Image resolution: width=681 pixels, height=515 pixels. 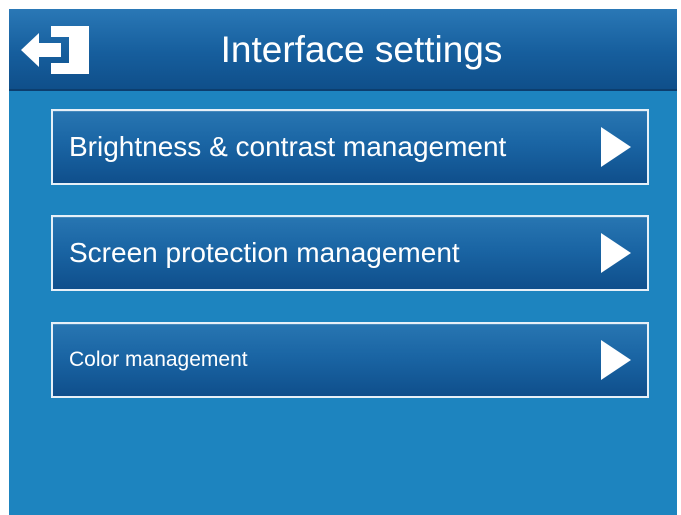 I want to click on back-button, so click(x=56, y=50).